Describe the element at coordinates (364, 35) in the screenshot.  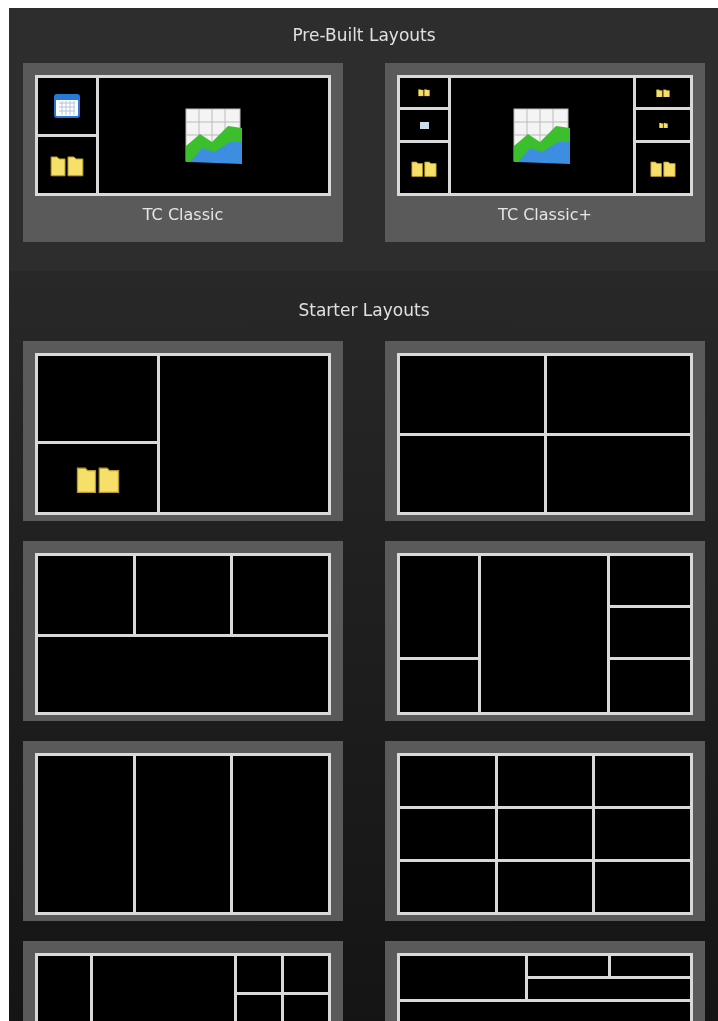
I see `section-title: Pre-Built Layouts` at that location.